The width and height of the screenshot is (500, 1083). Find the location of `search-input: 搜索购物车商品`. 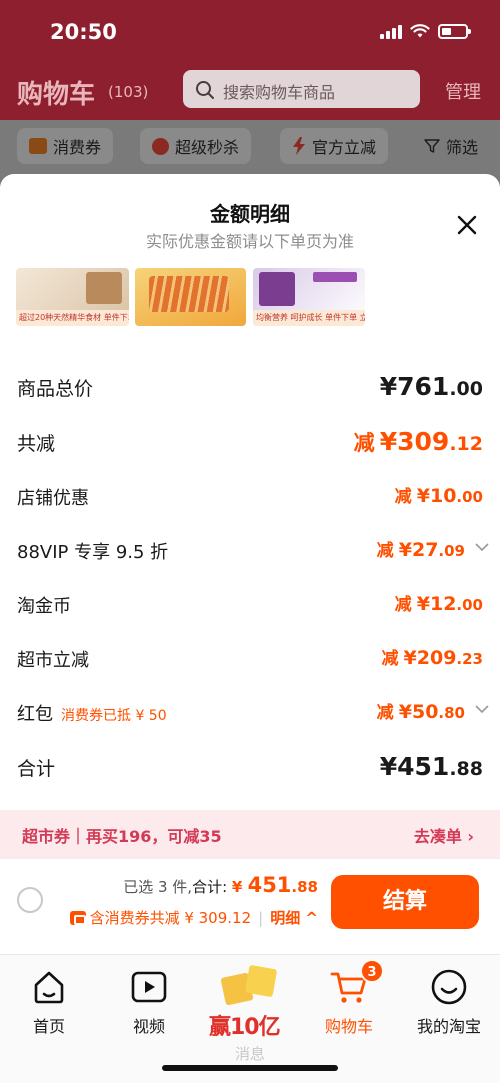

search-input: 搜索购物车商品 is located at coordinates (301, 89).